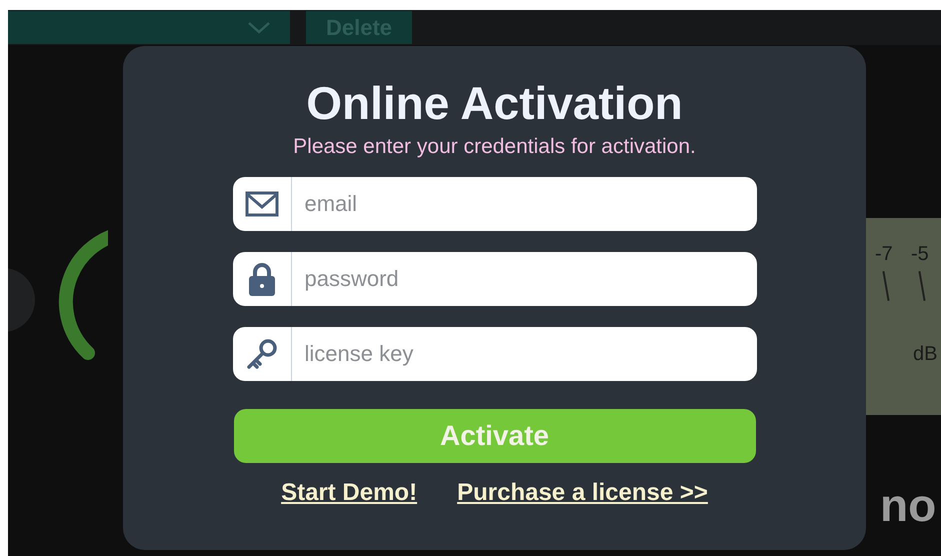 This screenshot has width=941, height=556. What do you see at coordinates (261, 204) in the screenshot?
I see `envelope-icon` at bounding box center [261, 204].